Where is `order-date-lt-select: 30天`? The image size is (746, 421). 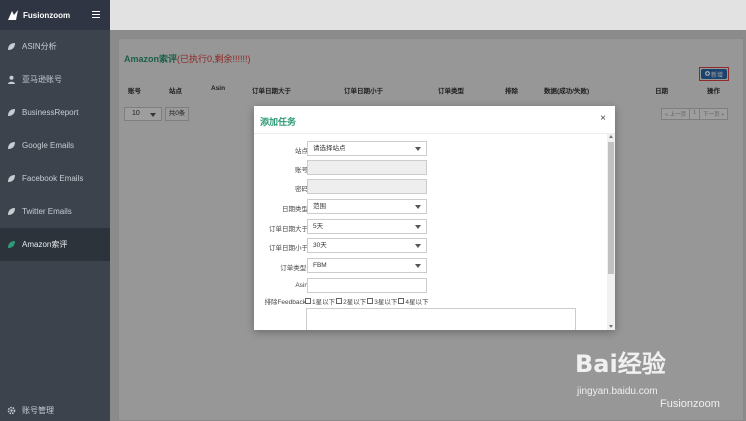 order-date-lt-select: 30天 is located at coordinates (367, 245).